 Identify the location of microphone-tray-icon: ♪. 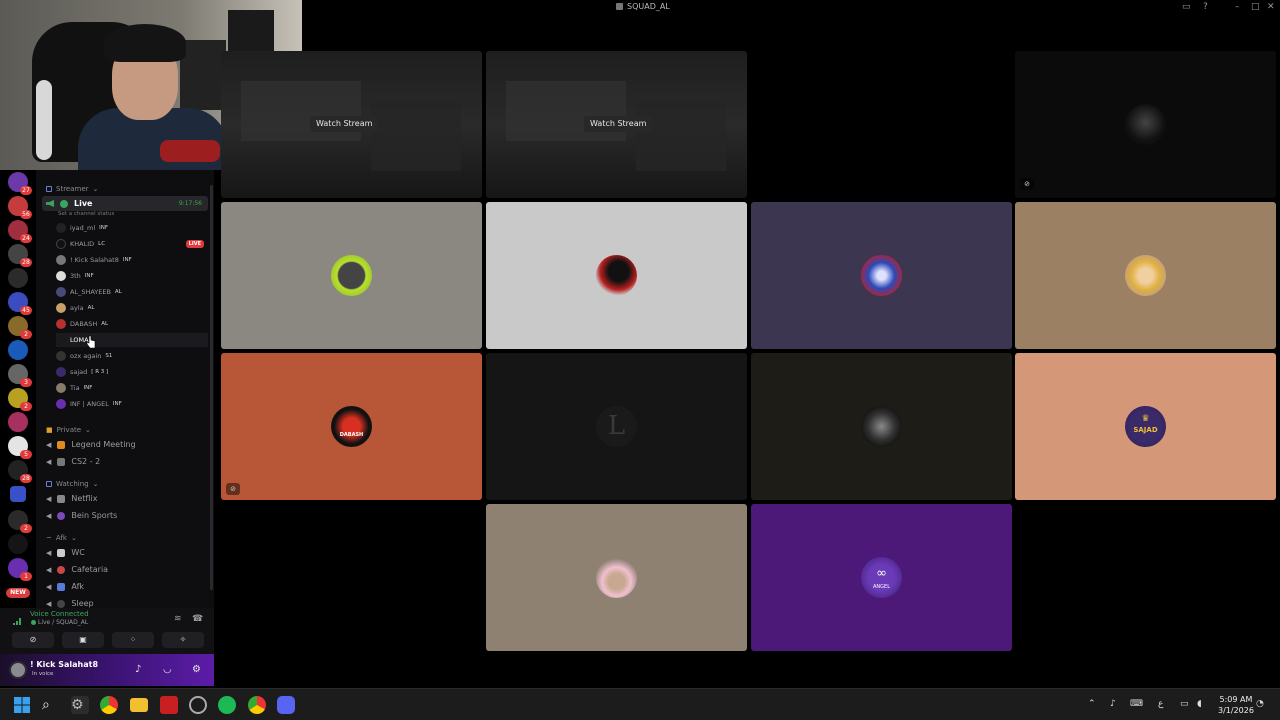
(1113, 704).